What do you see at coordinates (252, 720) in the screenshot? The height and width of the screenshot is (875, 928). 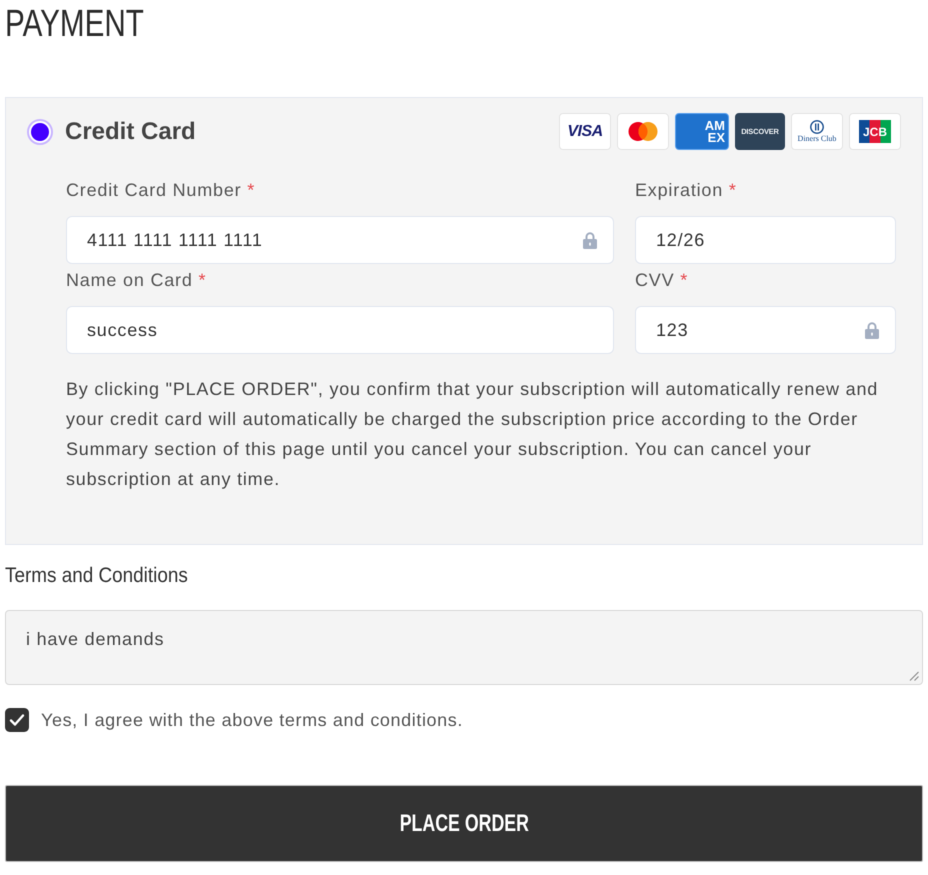 I see `checkbox-label: Yes, I agree with the above terms and conditions.` at bounding box center [252, 720].